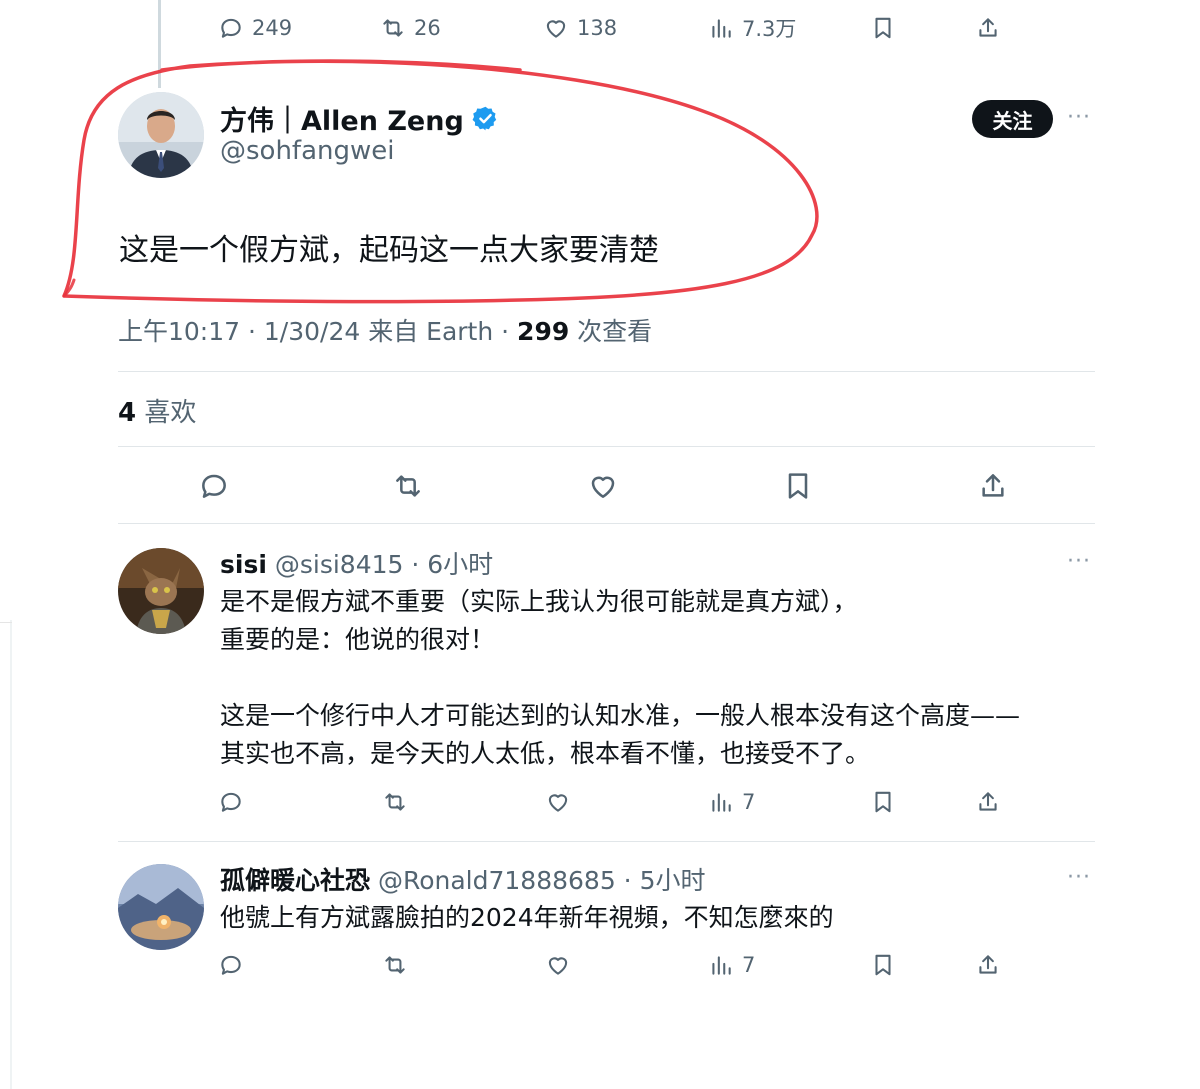  I want to click on reply-author-name: sisi, so click(243, 564).